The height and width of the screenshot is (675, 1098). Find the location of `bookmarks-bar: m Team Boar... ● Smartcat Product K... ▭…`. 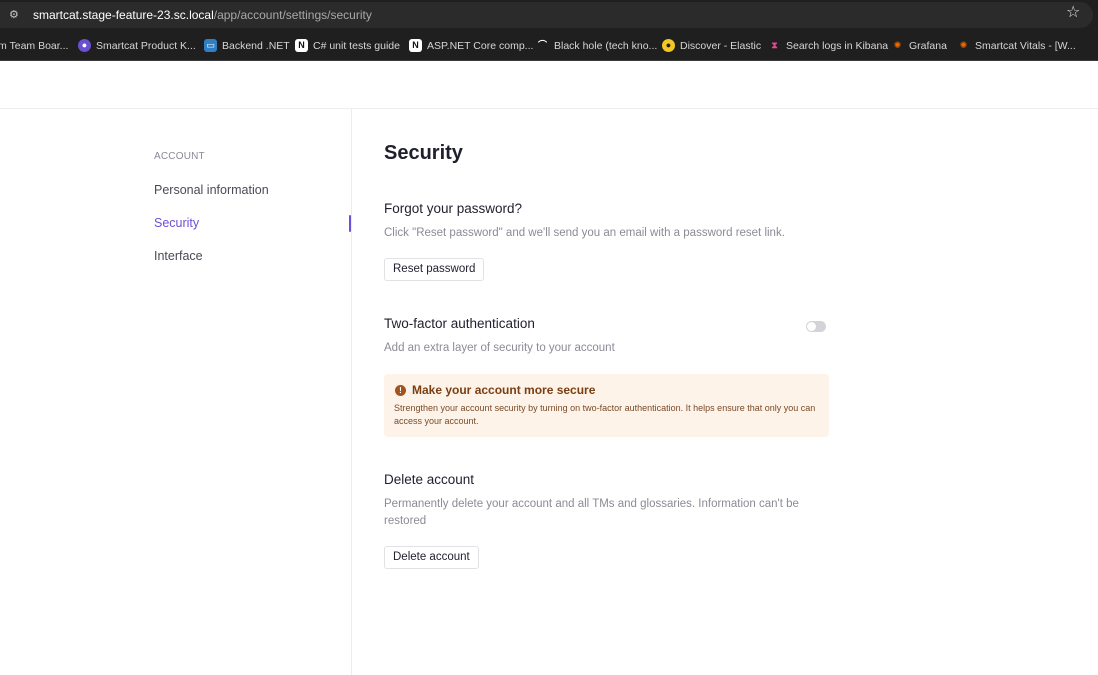

bookmarks-bar: m Team Boar... ● Smartcat Product K... ▭… is located at coordinates (549, 45).